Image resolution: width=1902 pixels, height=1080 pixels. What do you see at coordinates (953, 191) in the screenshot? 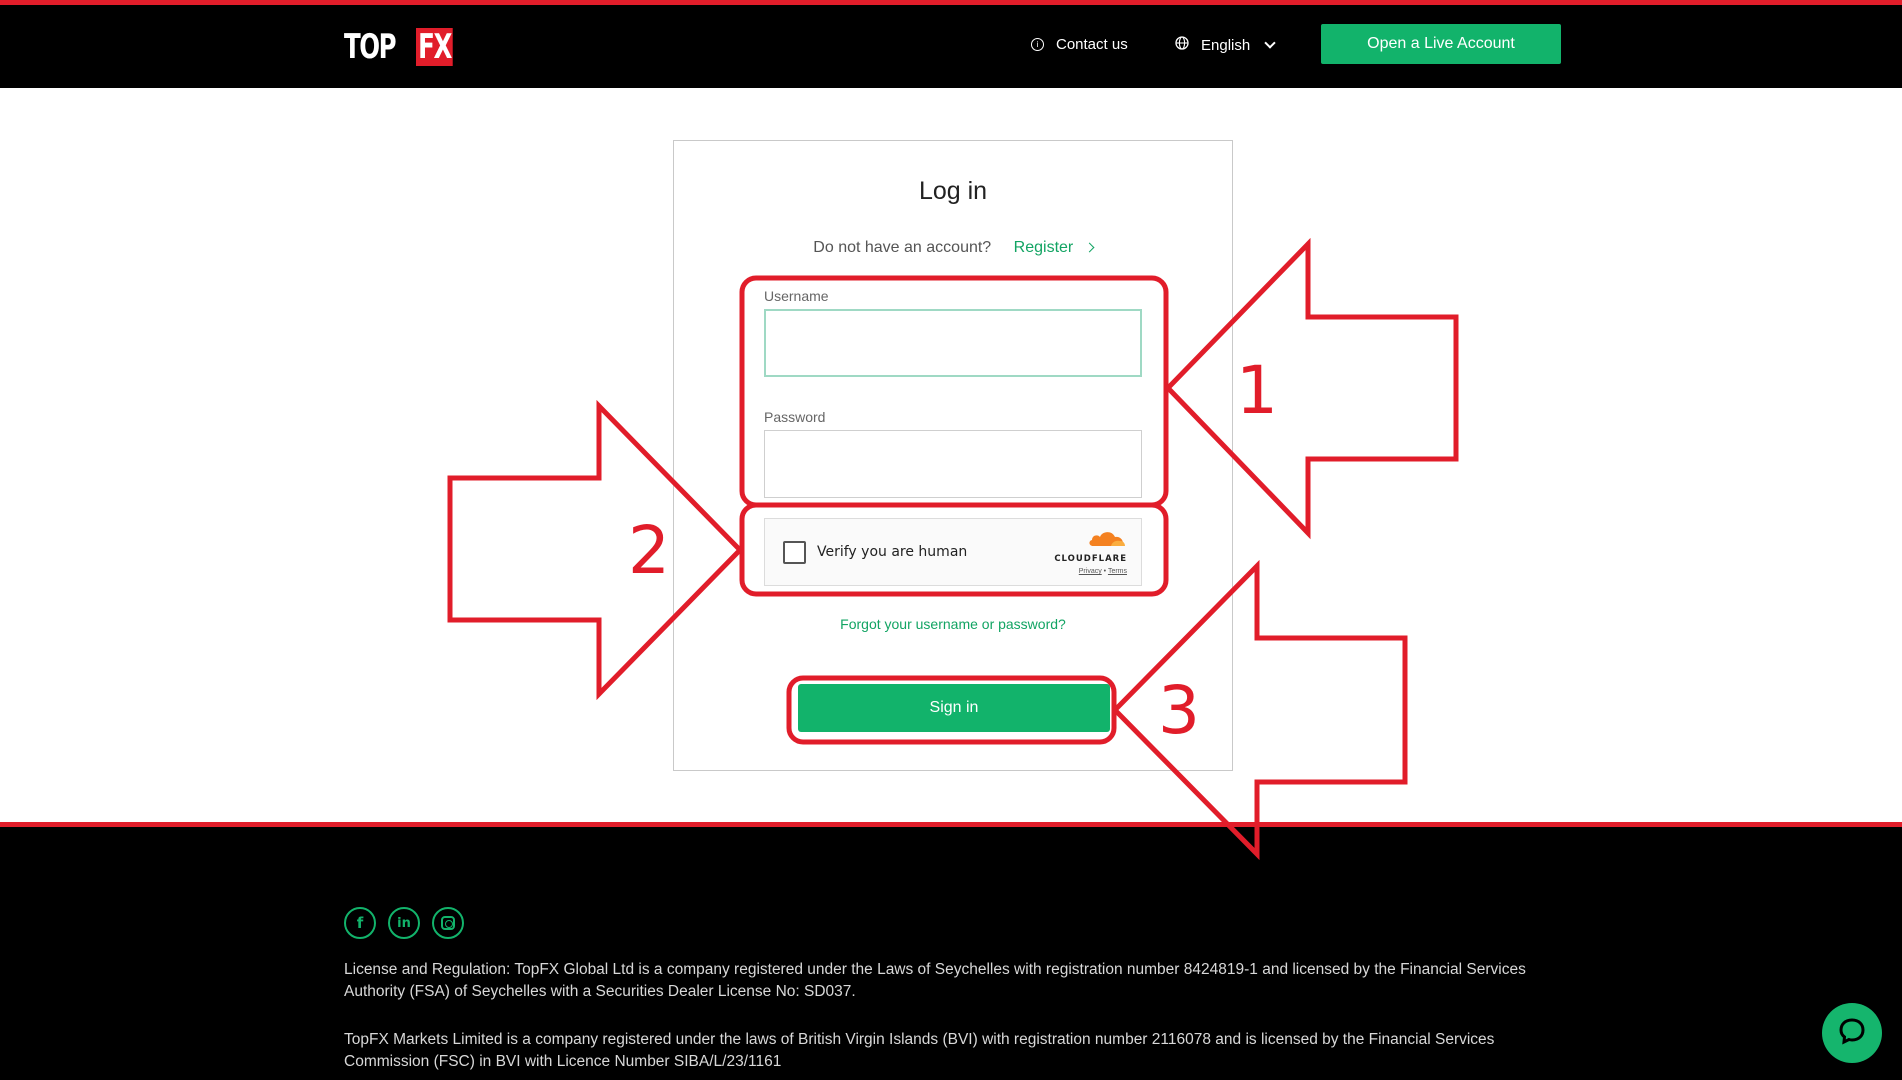
I see `page-title: Log in` at bounding box center [953, 191].